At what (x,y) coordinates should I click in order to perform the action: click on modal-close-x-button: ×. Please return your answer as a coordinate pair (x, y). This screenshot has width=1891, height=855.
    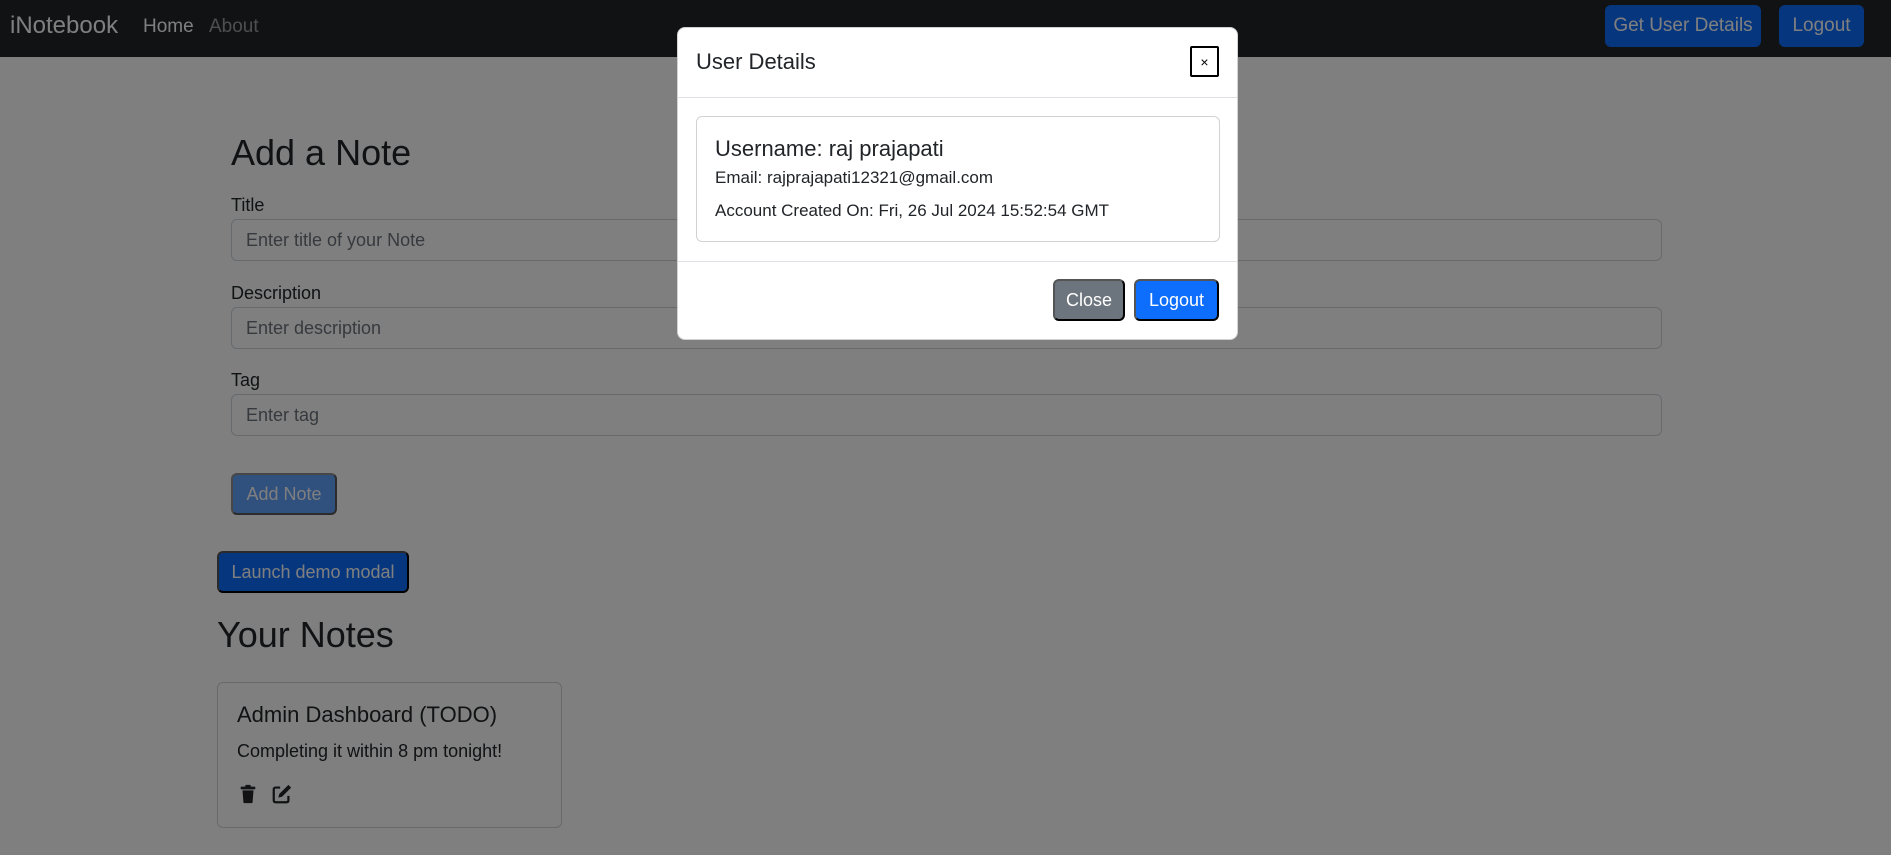
    Looking at the image, I should click on (1204, 61).